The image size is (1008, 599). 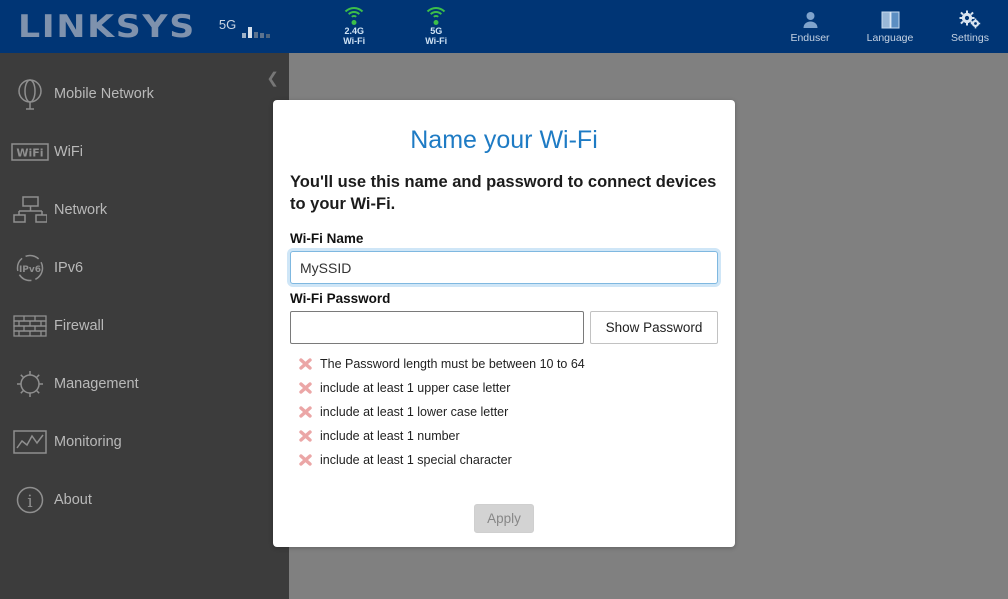 I want to click on mobile-network-label: 5G, so click(x=227, y=24).